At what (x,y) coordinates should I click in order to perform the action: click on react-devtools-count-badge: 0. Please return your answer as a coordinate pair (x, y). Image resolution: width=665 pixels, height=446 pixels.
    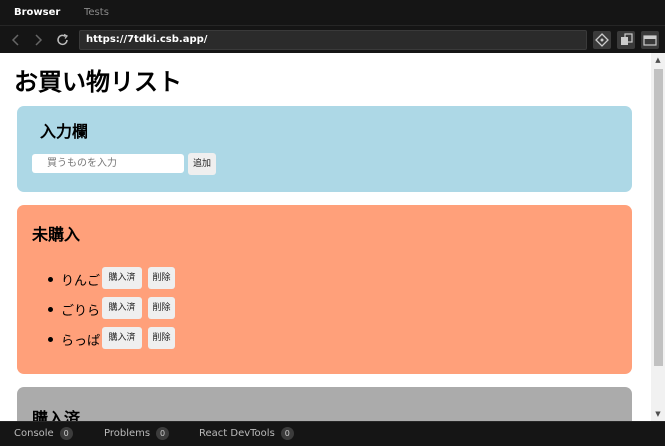
    Looking at the image, I should click on (287, 433).